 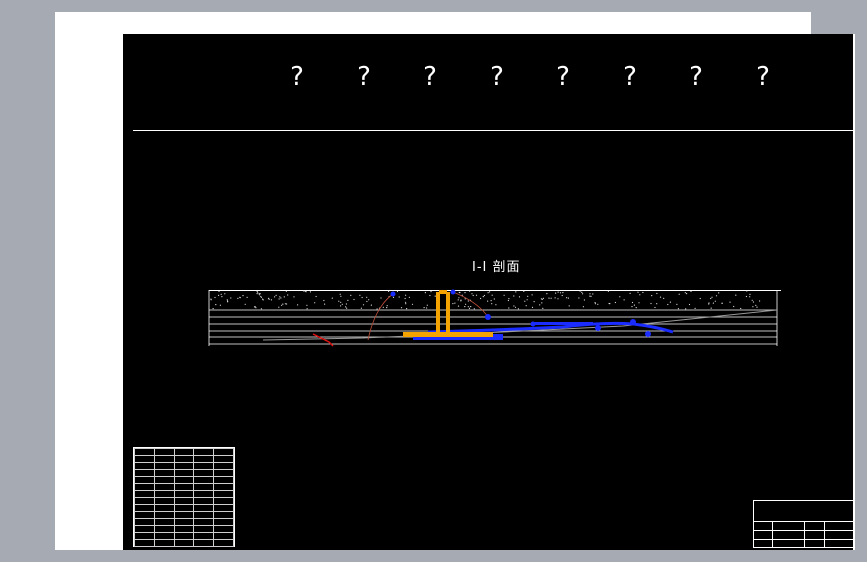 I want to click on title-block-row, so click(x=804, y=544).